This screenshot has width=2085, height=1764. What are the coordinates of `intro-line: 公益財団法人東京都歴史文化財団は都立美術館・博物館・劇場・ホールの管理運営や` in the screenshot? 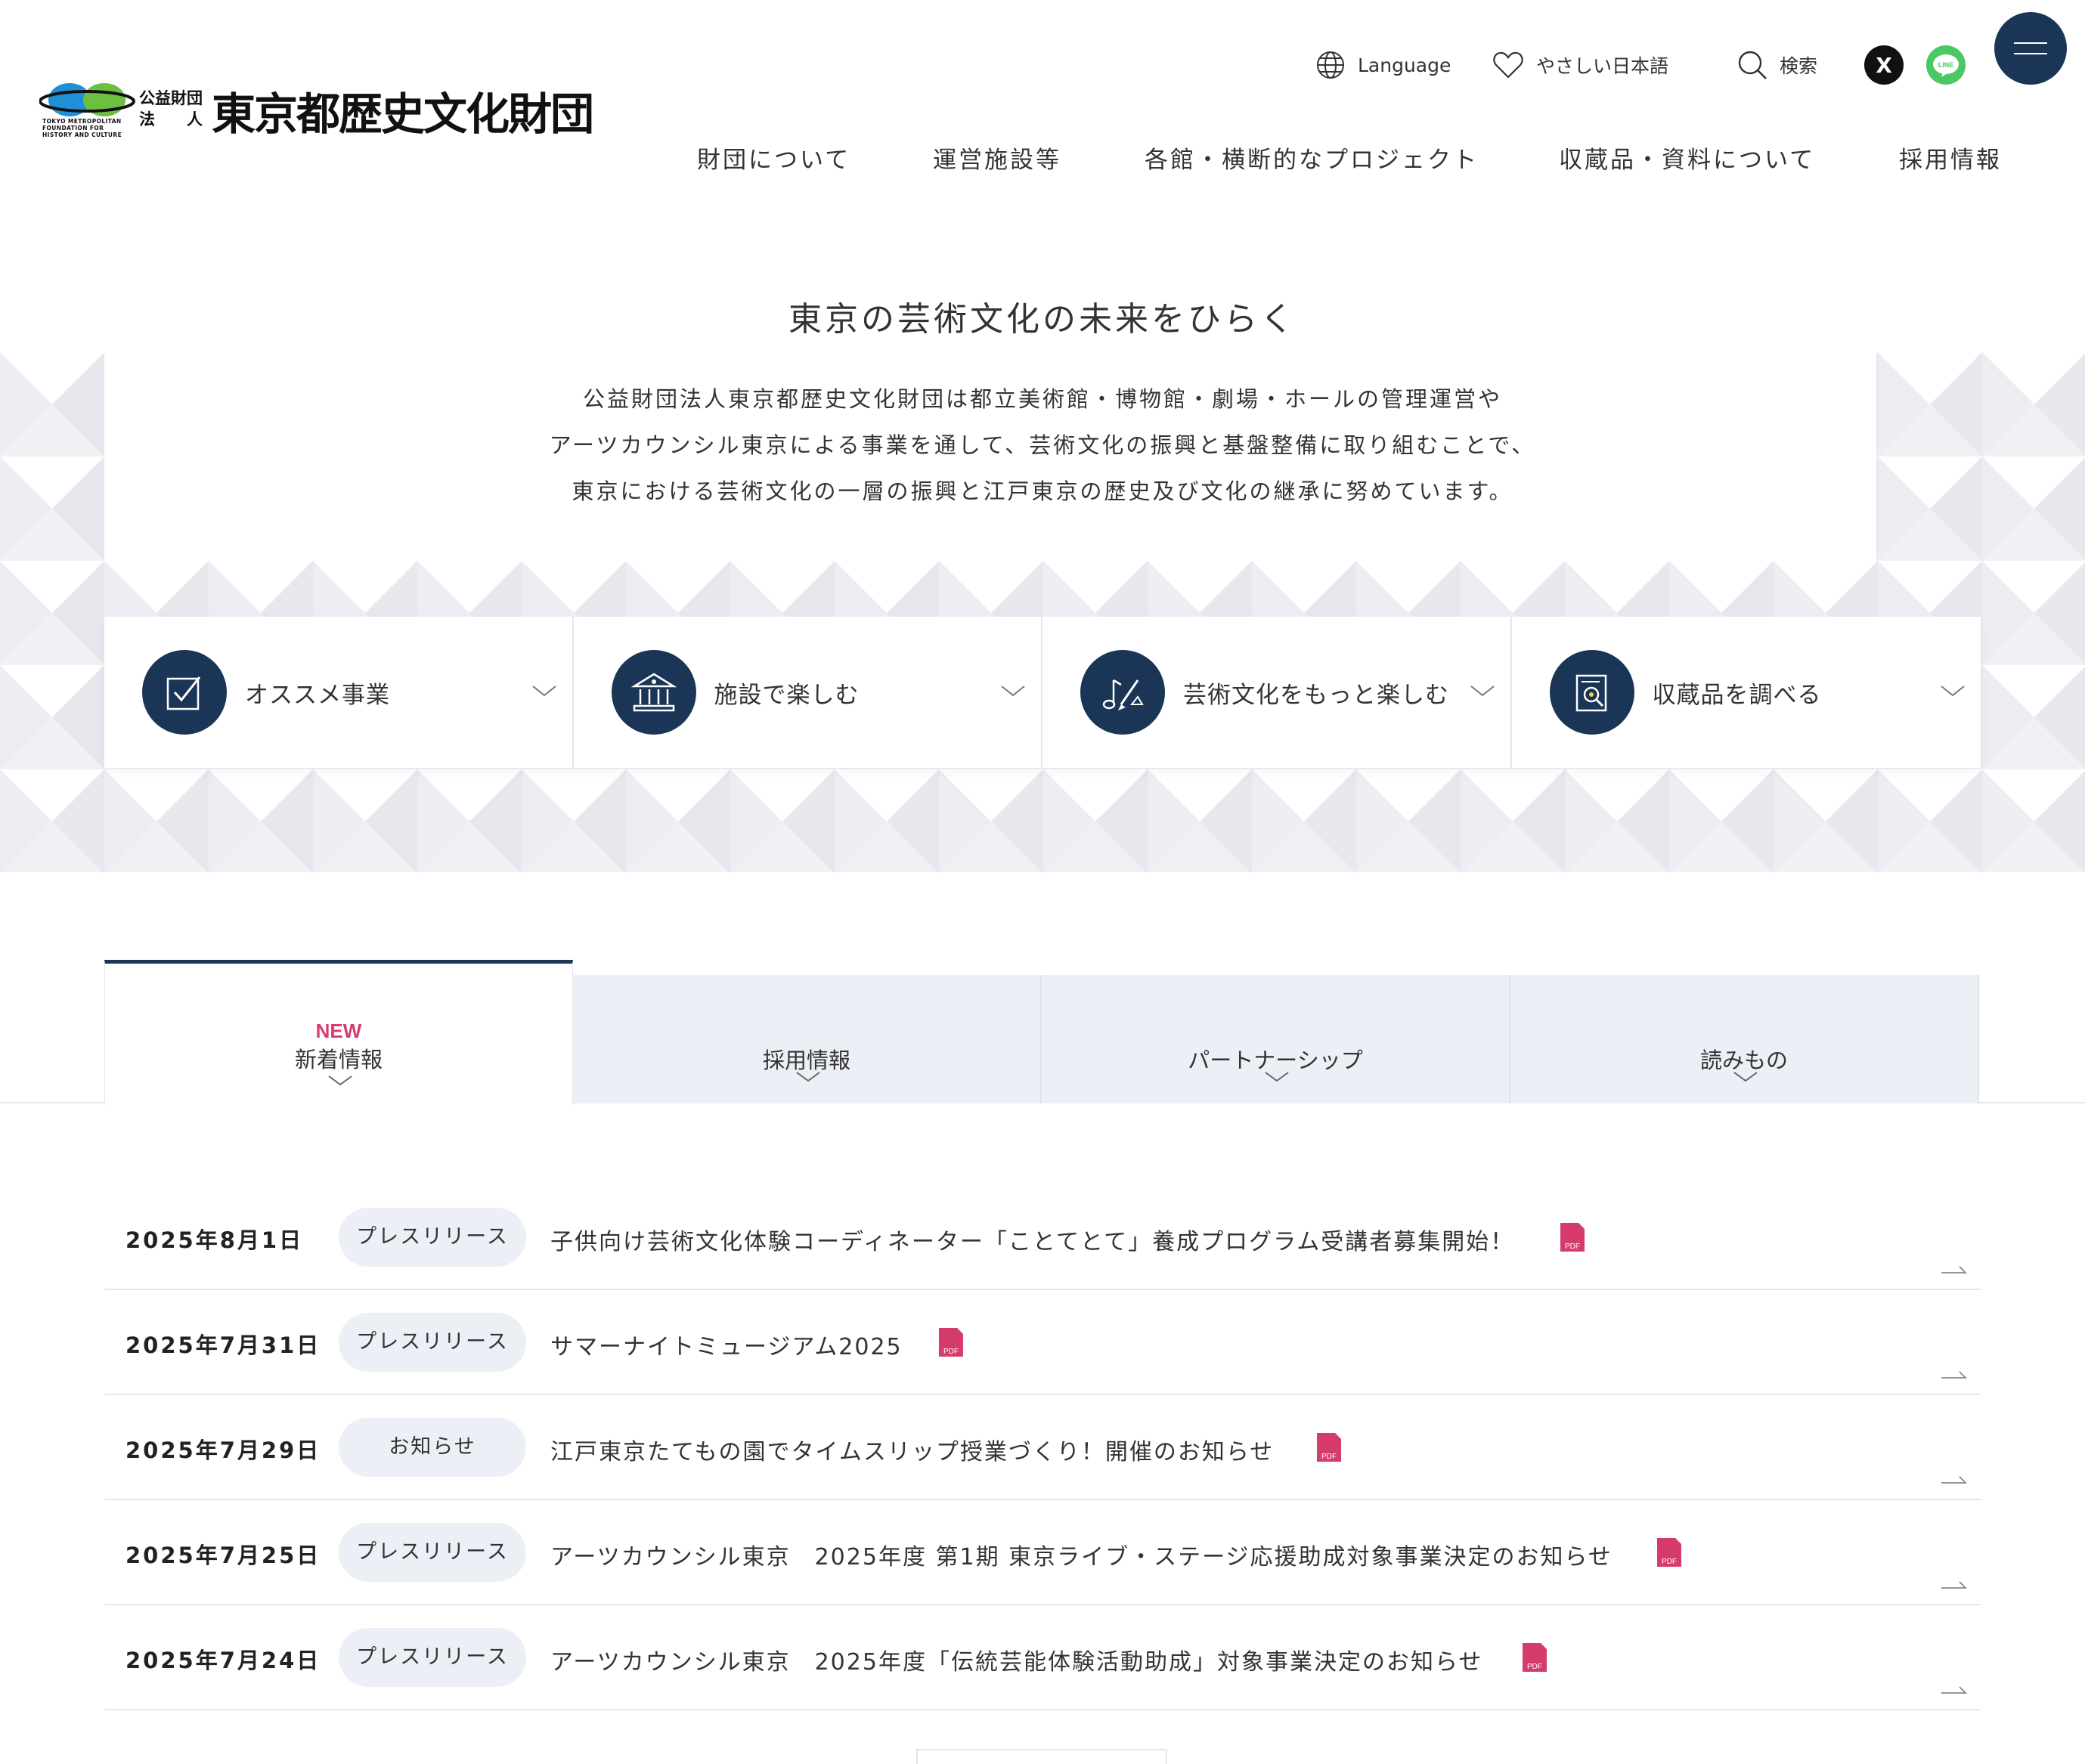 It's located at (1042, 399).